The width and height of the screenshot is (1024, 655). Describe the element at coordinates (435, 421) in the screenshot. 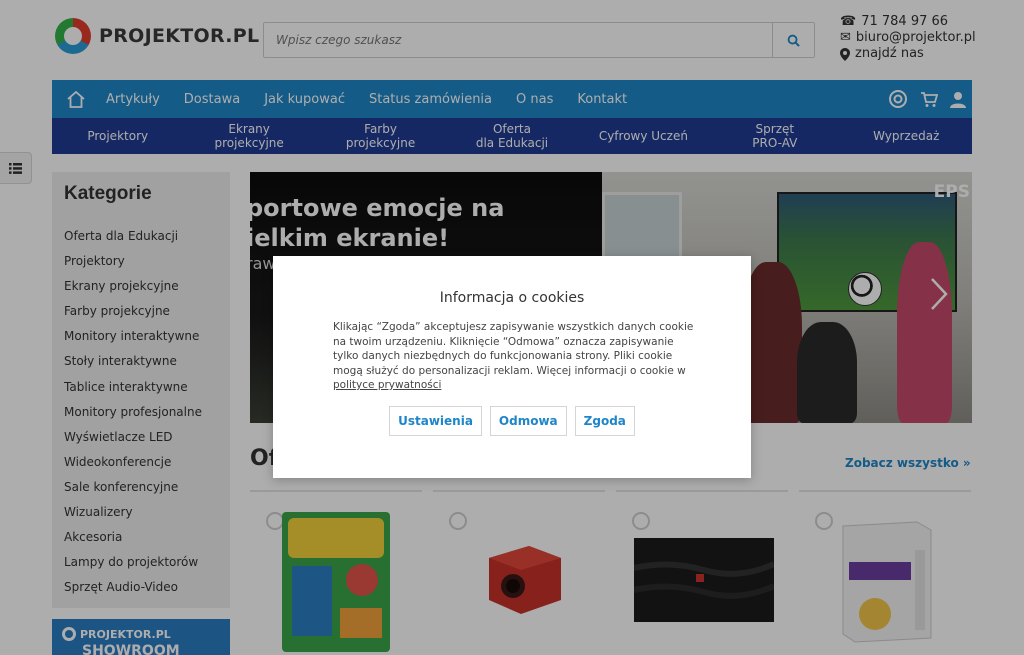

I see `cookie-settings-button: Ustawienia` at that location.